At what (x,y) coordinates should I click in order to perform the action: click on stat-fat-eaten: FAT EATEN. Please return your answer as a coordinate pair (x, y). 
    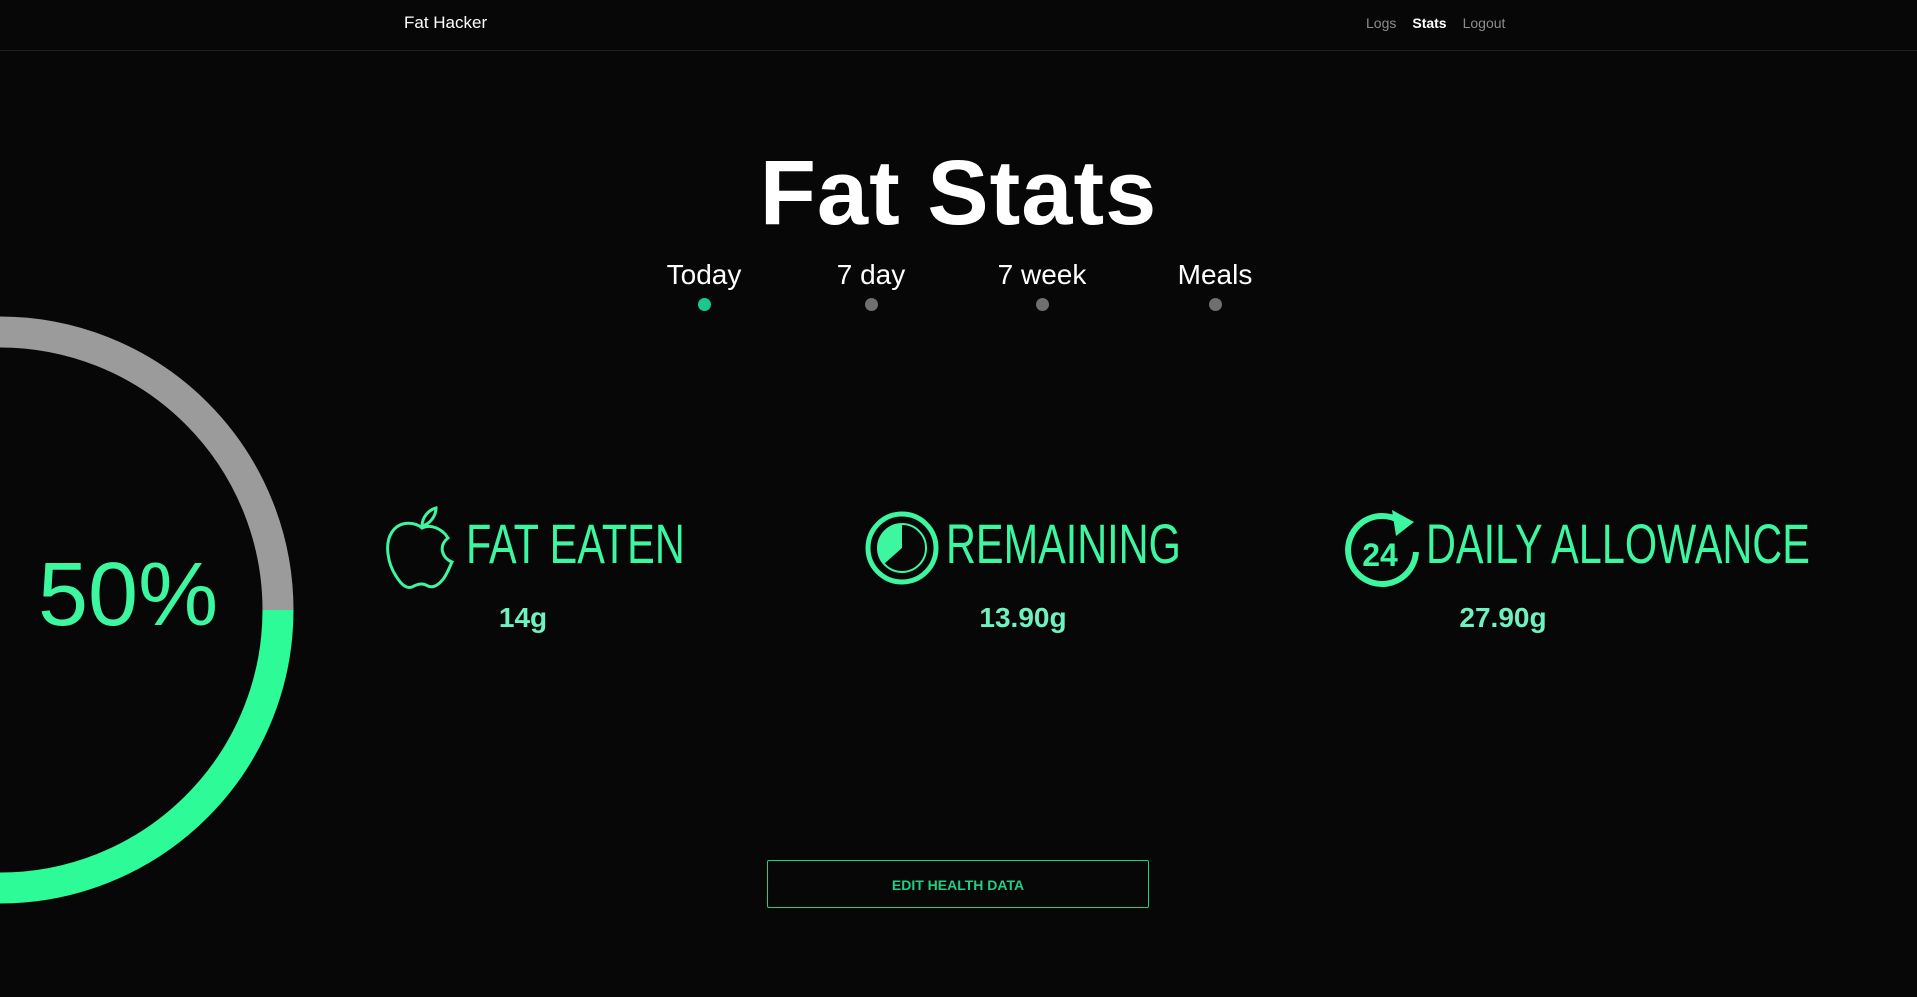
    Looking at the image, I should click on (542, 548).